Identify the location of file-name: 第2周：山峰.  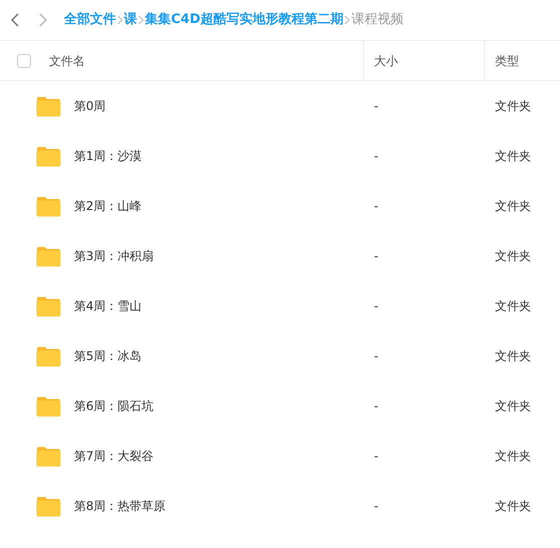
(108, 206).